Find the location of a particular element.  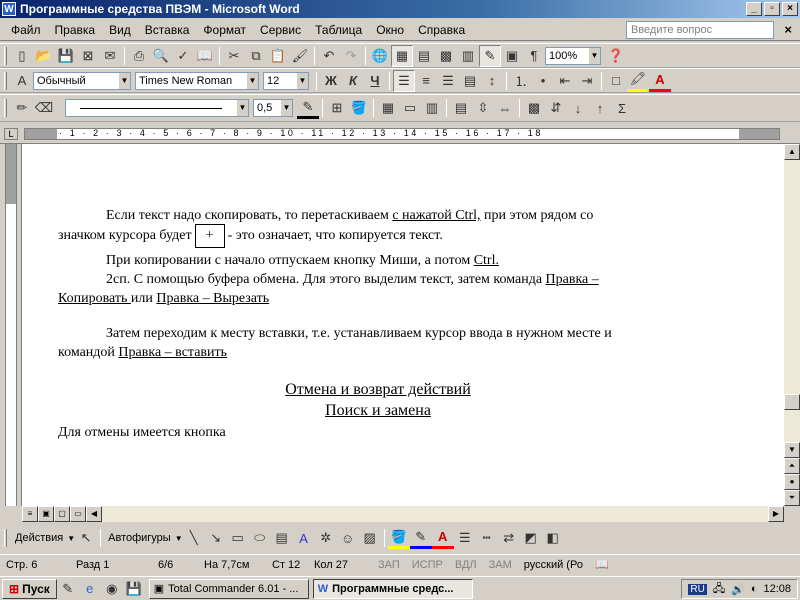

ask-question-input: Введите вопрос is located at coordinates (700, 30).